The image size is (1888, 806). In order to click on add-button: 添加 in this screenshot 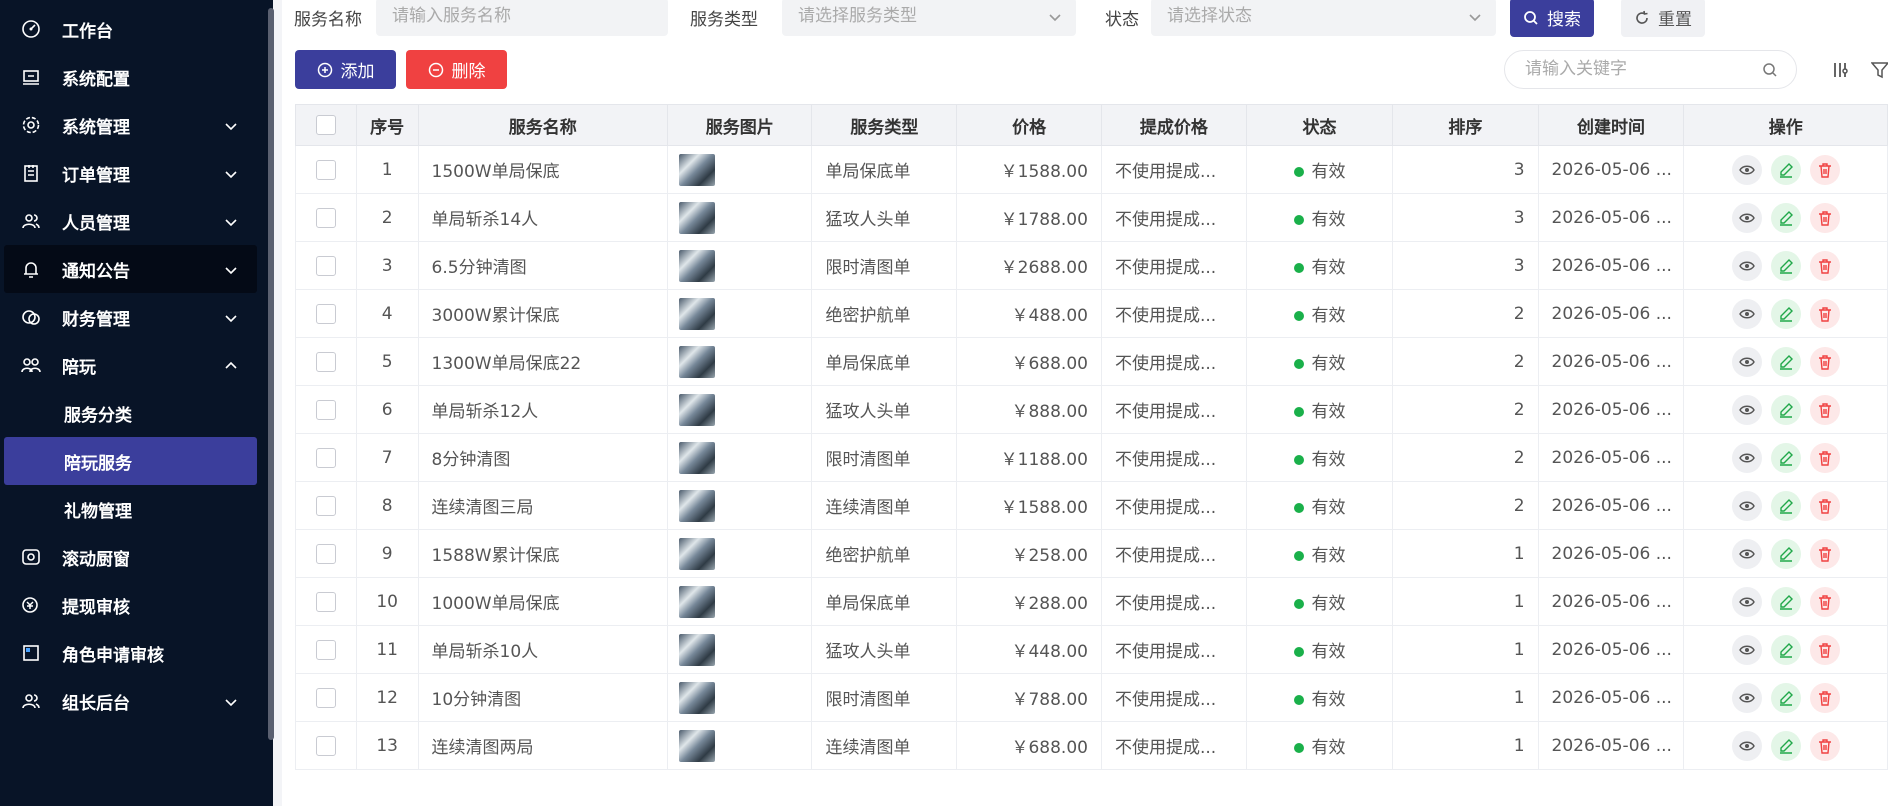, I will do `click(345, 69)`.